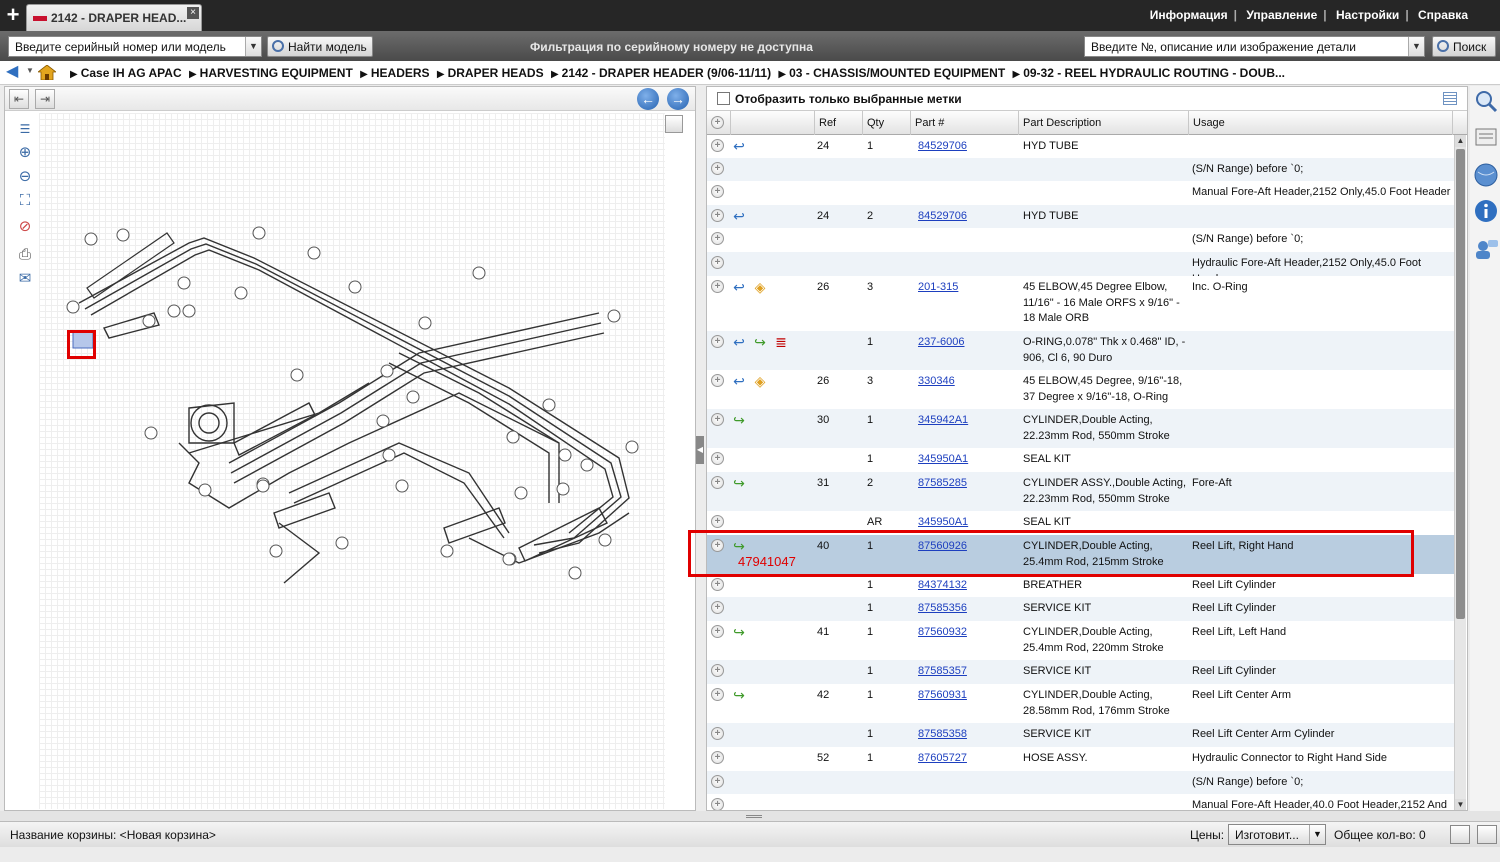 This screenshot has width=1500, height=862. Describe the element at coordinates (1367, 15) in the screenshot. I see `menu-settings: Настройки` at that location.